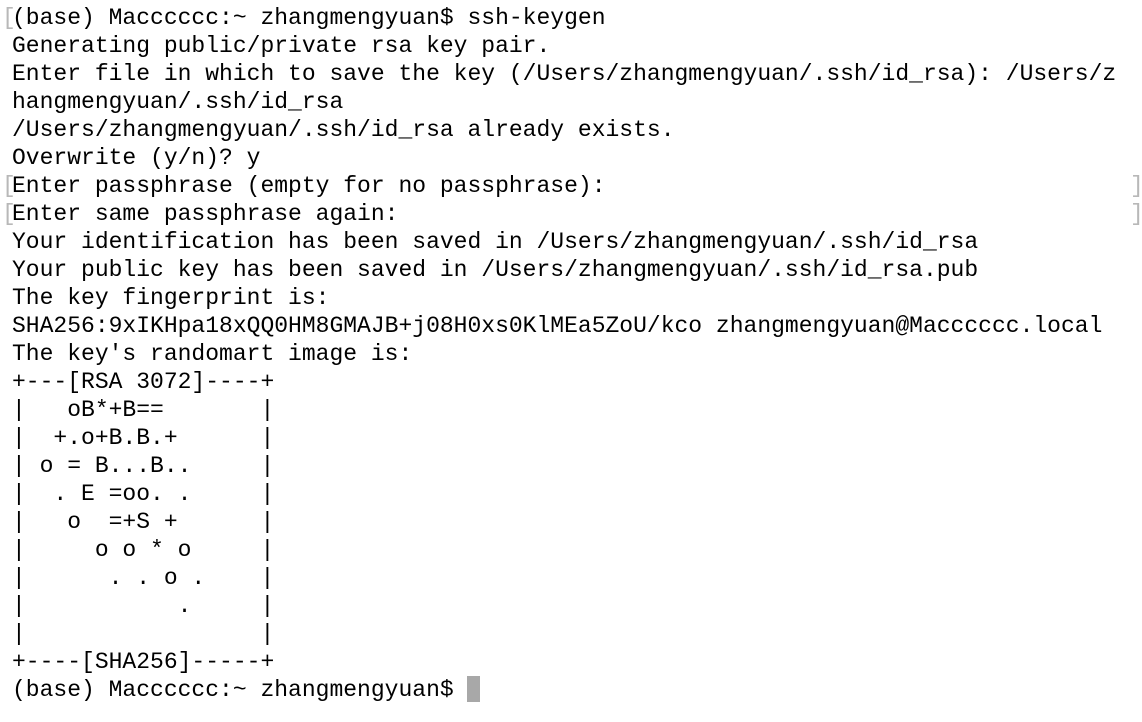  I want to click on output-line: hangmengyuan/.ssh/id_rsa, so click(564, 102).